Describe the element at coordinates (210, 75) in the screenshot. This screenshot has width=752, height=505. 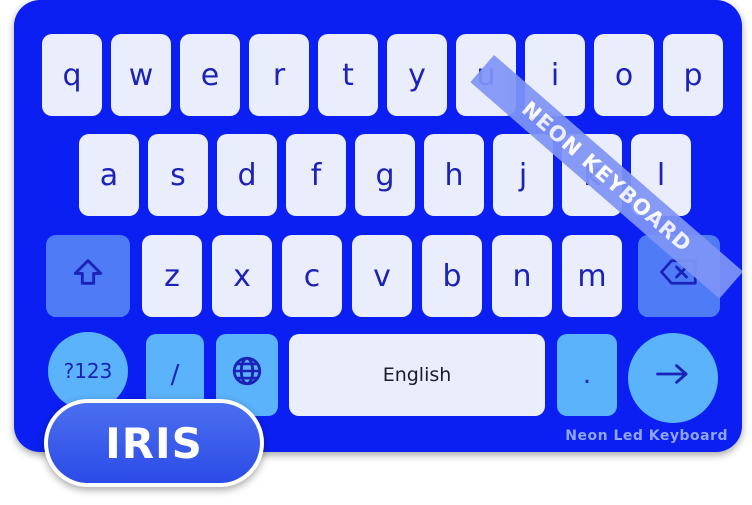
I see `key-e: e` at that location.